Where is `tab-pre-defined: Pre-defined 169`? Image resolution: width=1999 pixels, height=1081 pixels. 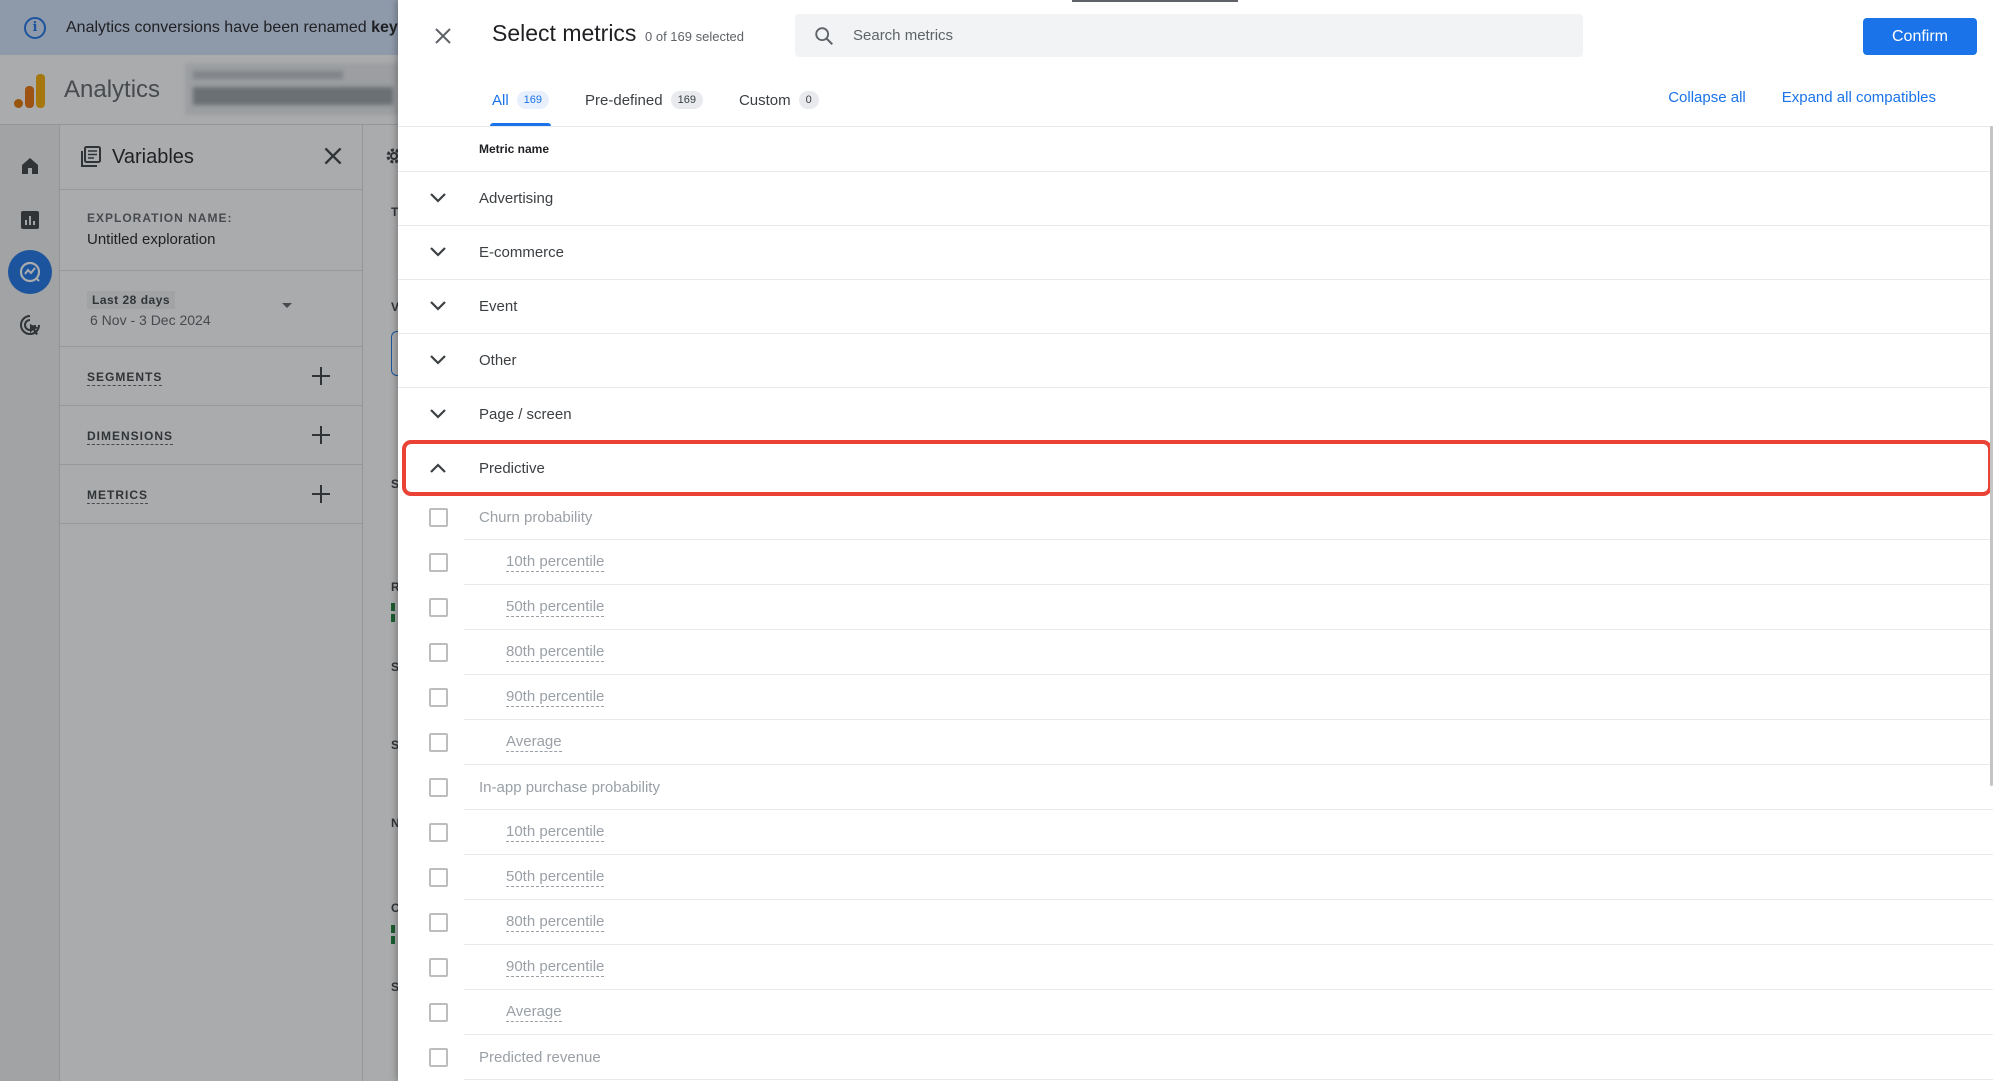 tab-pre-defined: Pre-defined 169 is located at coordinates (644, 100).